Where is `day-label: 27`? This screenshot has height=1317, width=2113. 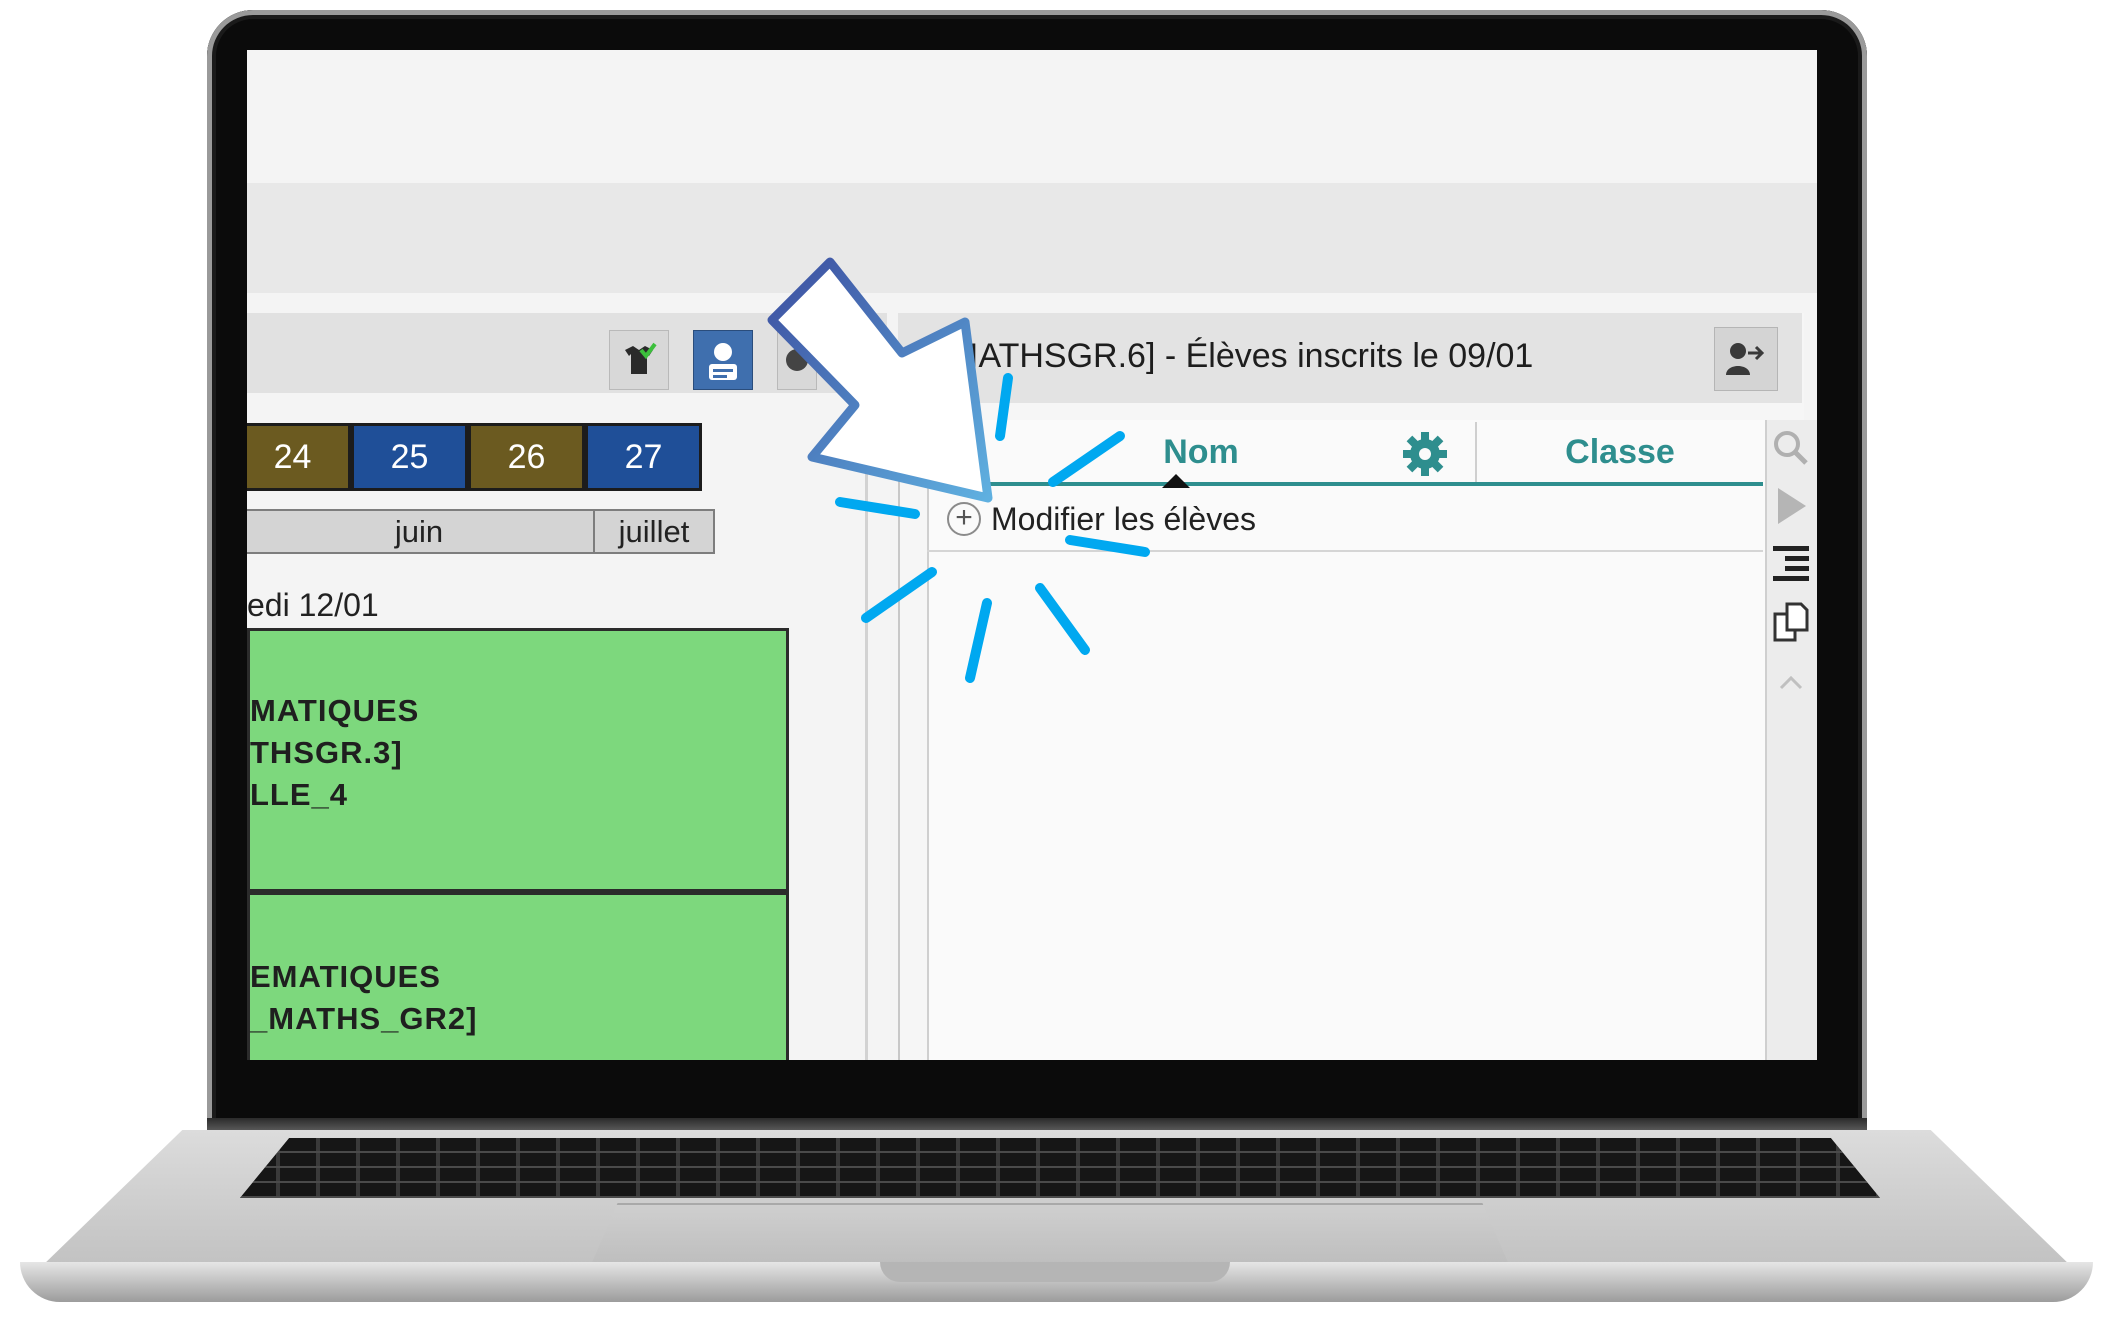
day-label: 27 is located at coordinates (643, 456).